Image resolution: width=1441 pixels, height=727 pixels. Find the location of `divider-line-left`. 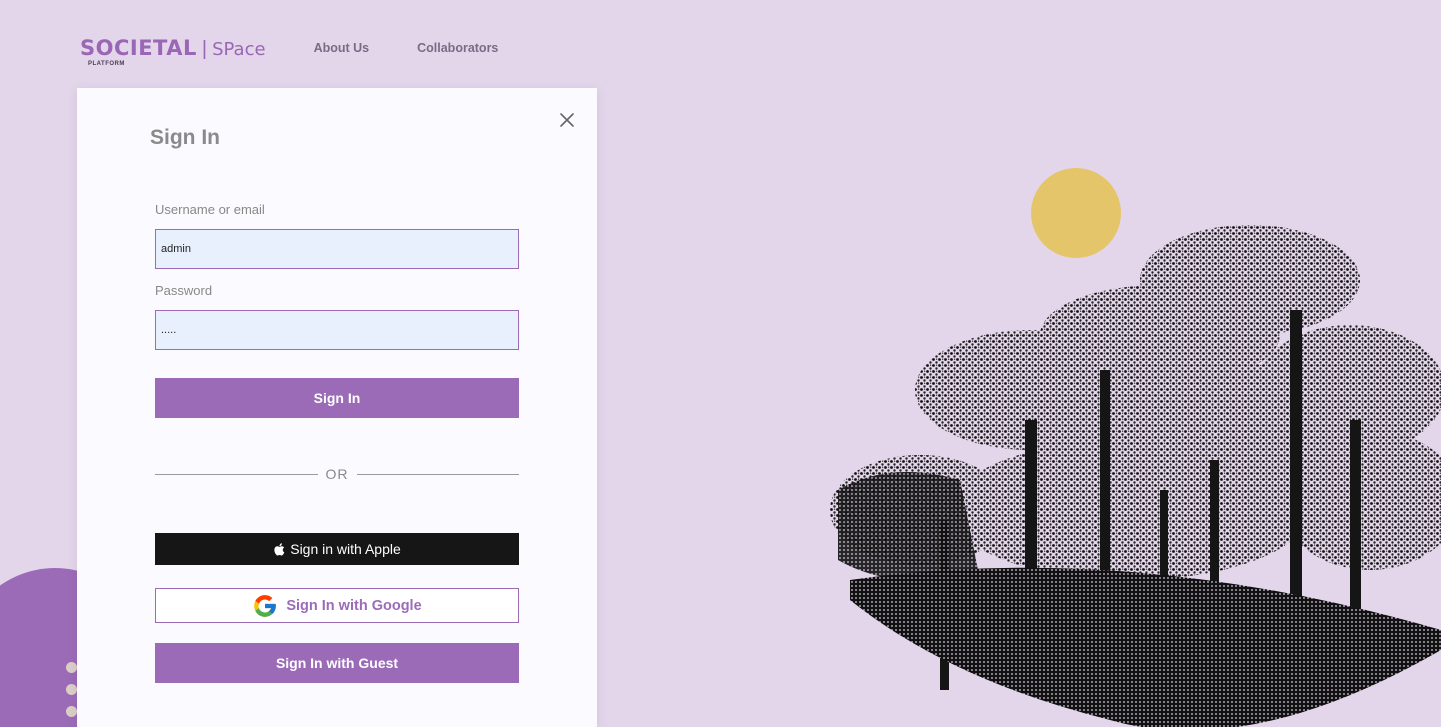

divider-line-left is located at coordinates (236, 474).